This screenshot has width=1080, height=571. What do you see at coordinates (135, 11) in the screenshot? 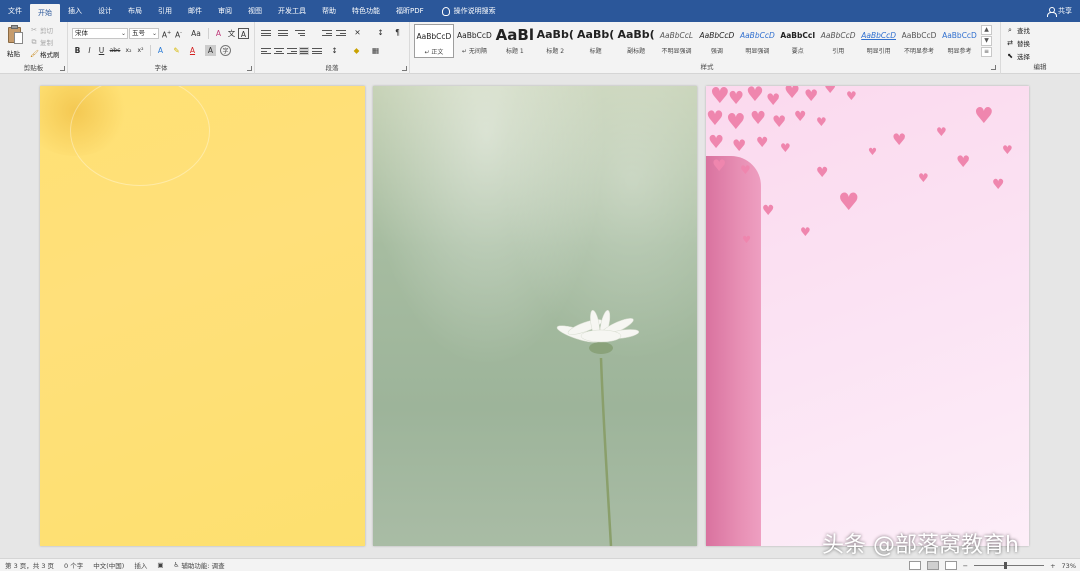
I see `tab-layout: 布局` at bounding box center [135, 11].